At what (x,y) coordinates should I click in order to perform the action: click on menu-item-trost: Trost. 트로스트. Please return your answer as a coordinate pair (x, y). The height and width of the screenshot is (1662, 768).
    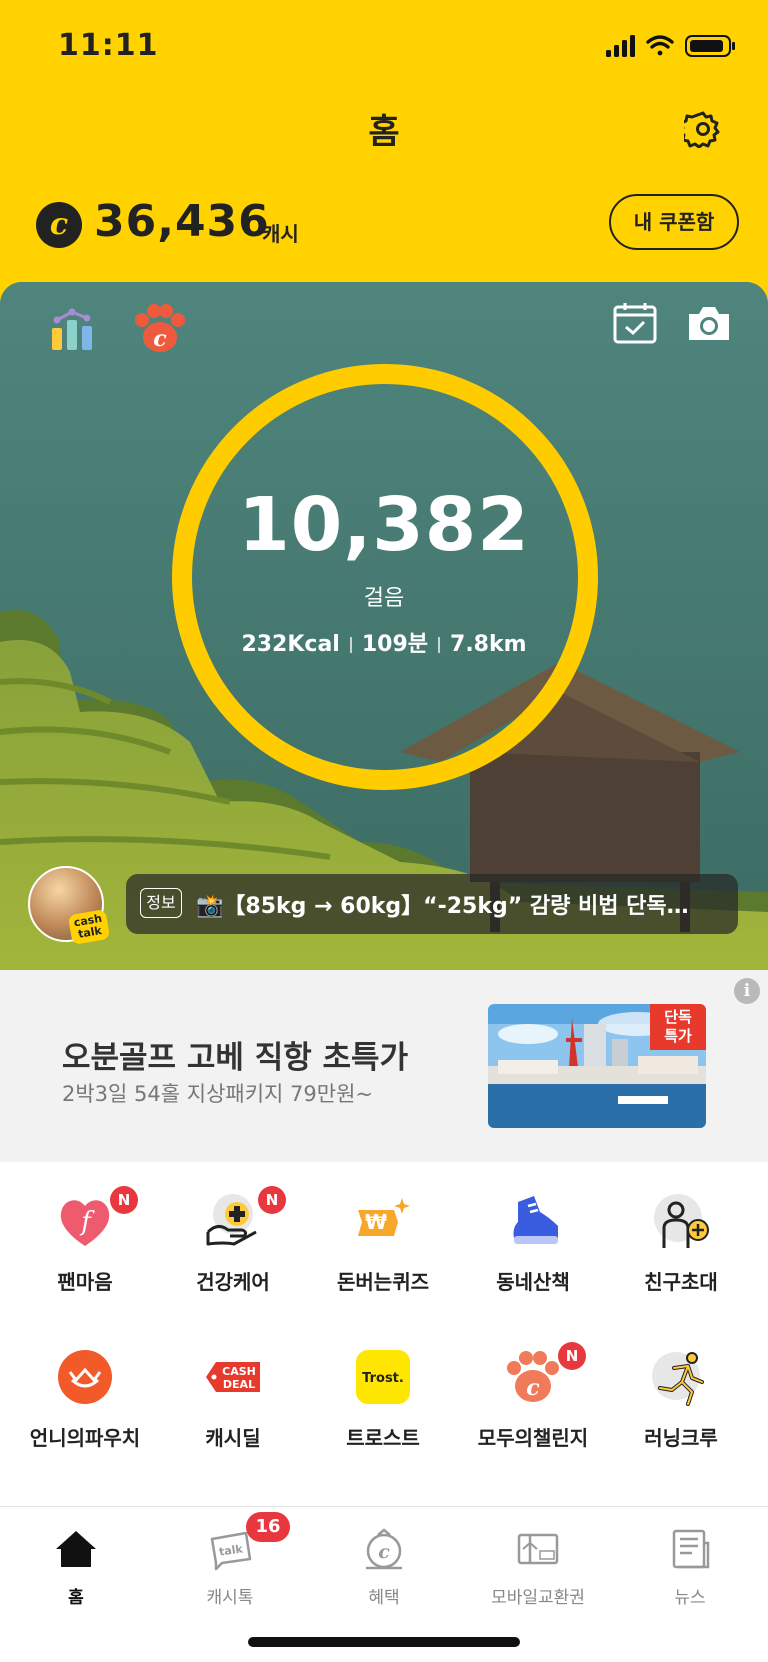
    Looking at the image, I should click on (383, 1408).